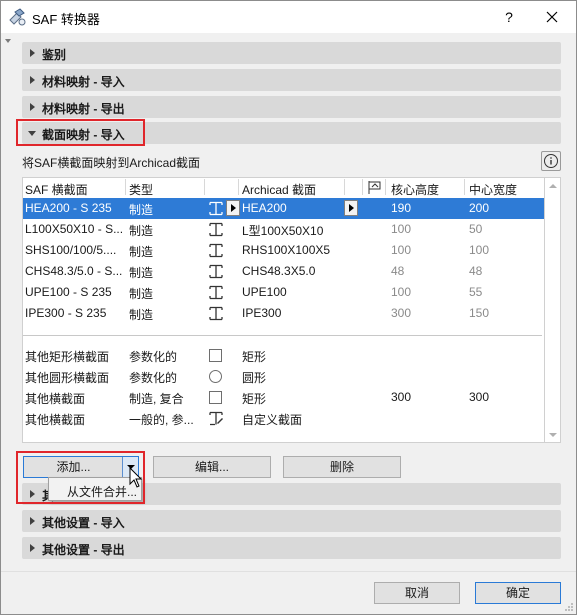  Describe the element at coordinates (553, 310) in the screenshot. I see `list-scrollbar` at that location.